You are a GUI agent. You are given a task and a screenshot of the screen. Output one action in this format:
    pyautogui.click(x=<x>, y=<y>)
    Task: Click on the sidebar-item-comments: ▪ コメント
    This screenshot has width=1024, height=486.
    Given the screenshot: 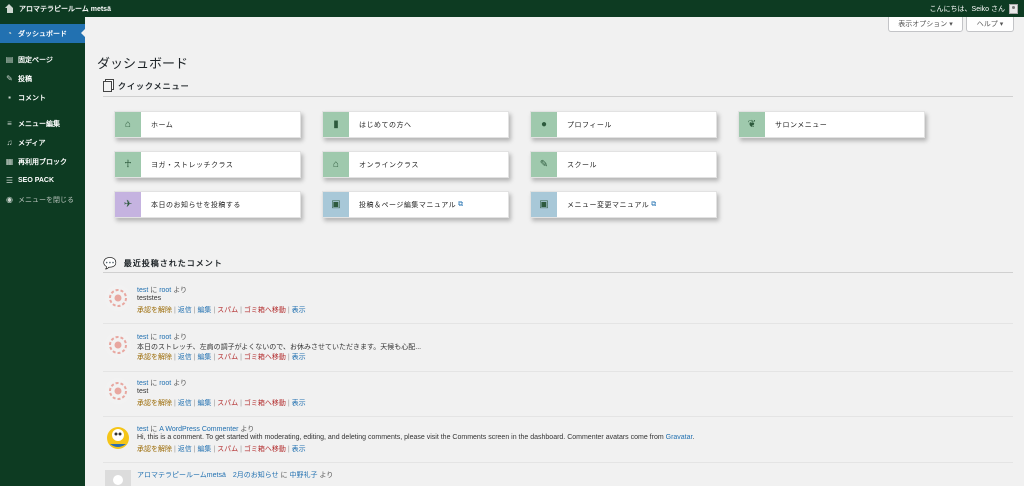 What is the action you would take?
    pyautogui.click(x=42, y=97)
    